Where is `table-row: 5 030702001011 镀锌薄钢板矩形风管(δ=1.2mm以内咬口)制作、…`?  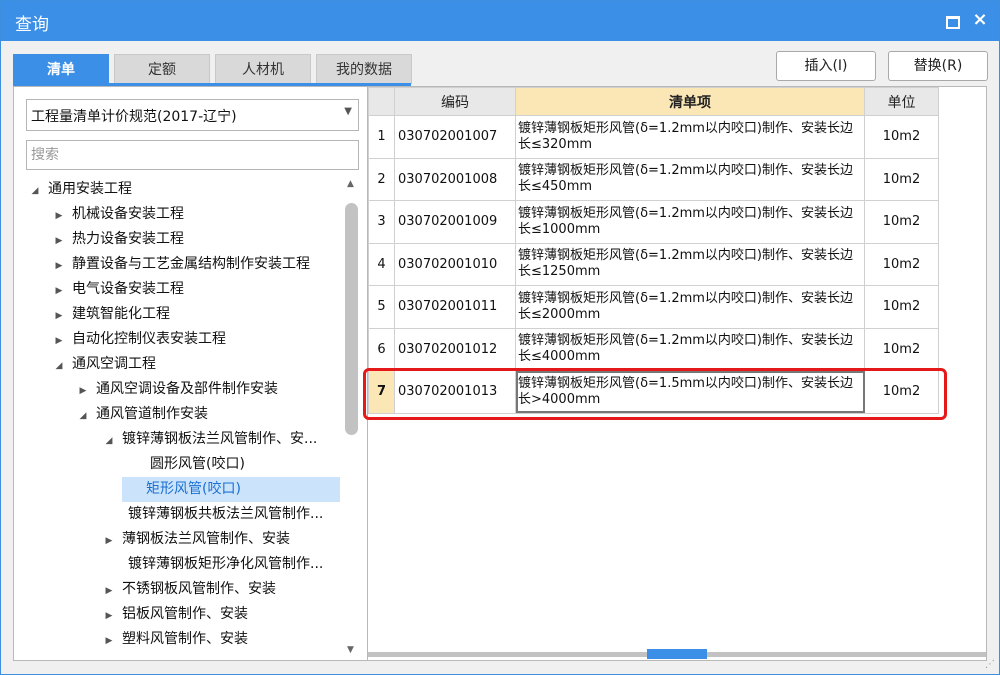 table-row: 5 030702001011 镀锌薄钢板矩形风管(δ=1.2mm以内咬口)制作、… is located at coordinates (653, 307).